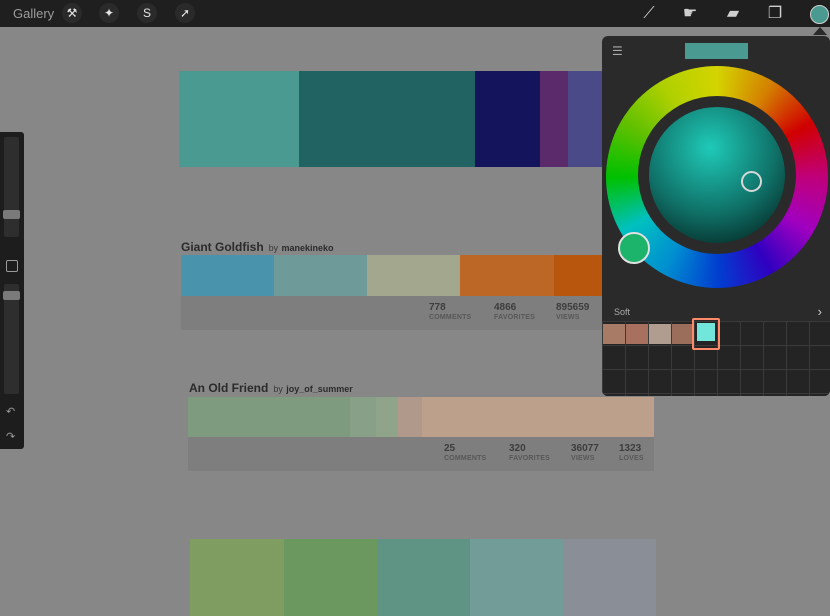  Describe the element at coordinates (257, 247) in the screenshot. I see `palette-title: Giant Goldfish by manekineko` at that location.